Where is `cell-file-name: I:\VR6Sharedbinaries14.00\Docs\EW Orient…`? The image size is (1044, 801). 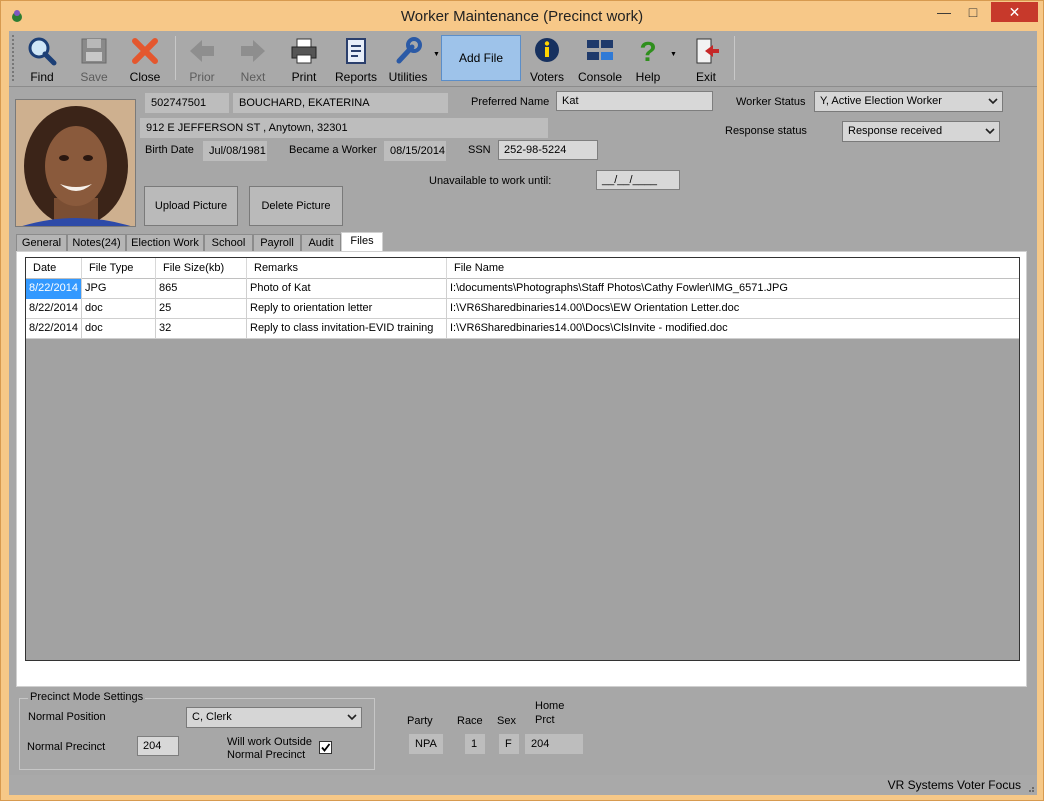 cell-file-name: I:\VR6Sharedbinaries14.00\Docs\EW Orient… is located at coordinates (733, 309).